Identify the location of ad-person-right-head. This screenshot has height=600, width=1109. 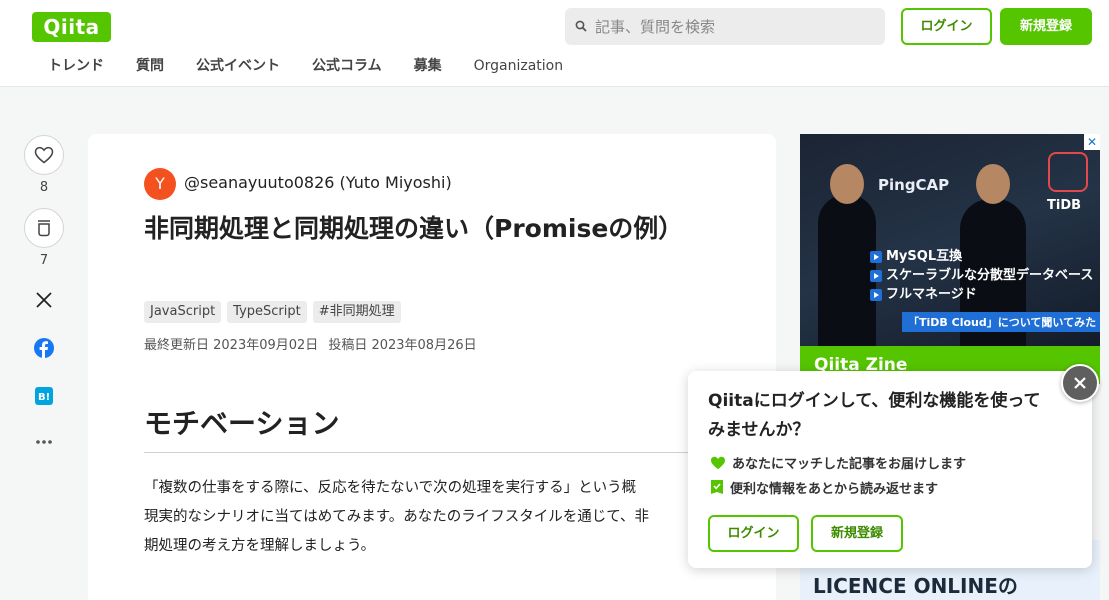
(993, 184).